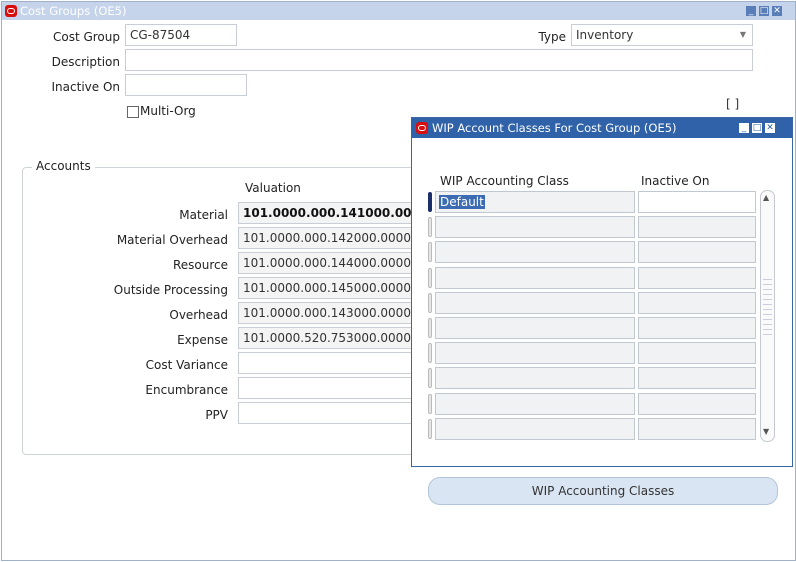 This screenshot has width=796, height=562. Describe the element at coordinates (63, 166) in the screenshot. I see `accounts-legend: Accounts` at that location.